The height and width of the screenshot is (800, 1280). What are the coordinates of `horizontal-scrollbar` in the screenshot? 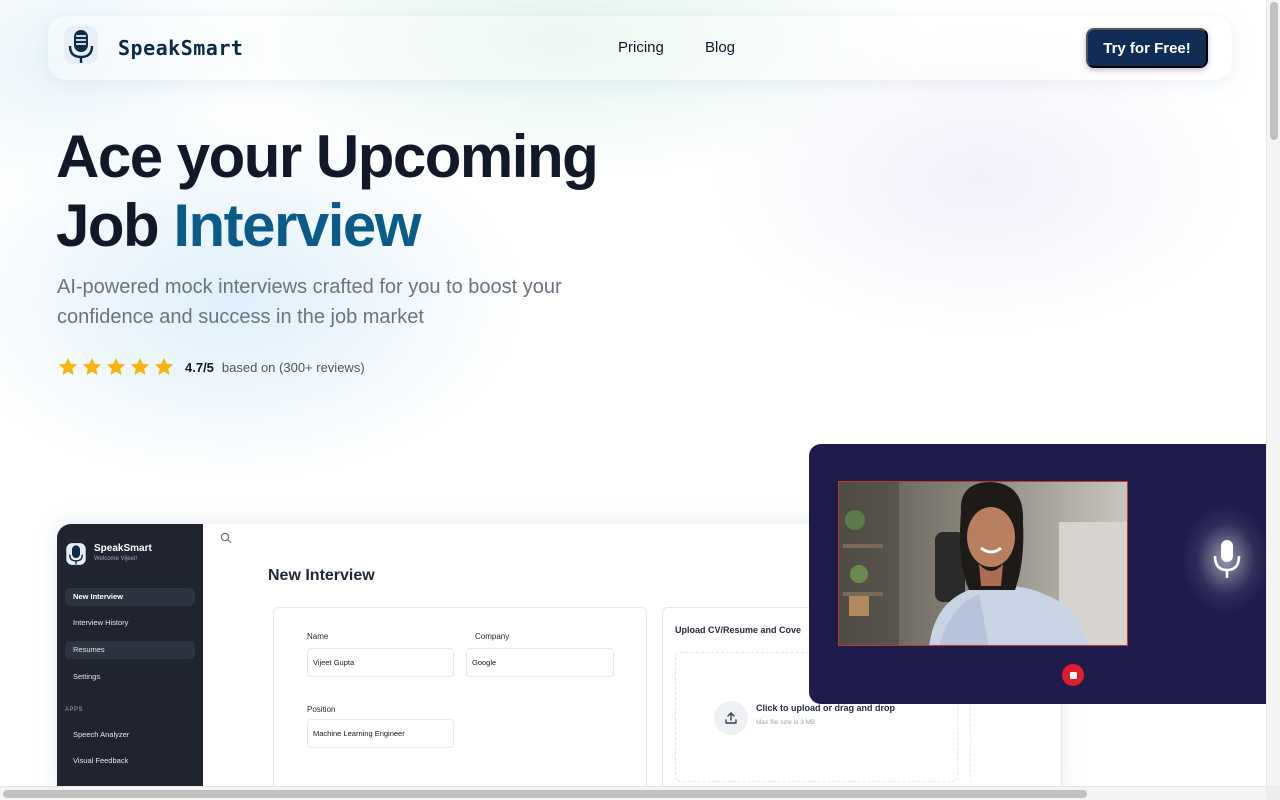 It's located at (633, 793).